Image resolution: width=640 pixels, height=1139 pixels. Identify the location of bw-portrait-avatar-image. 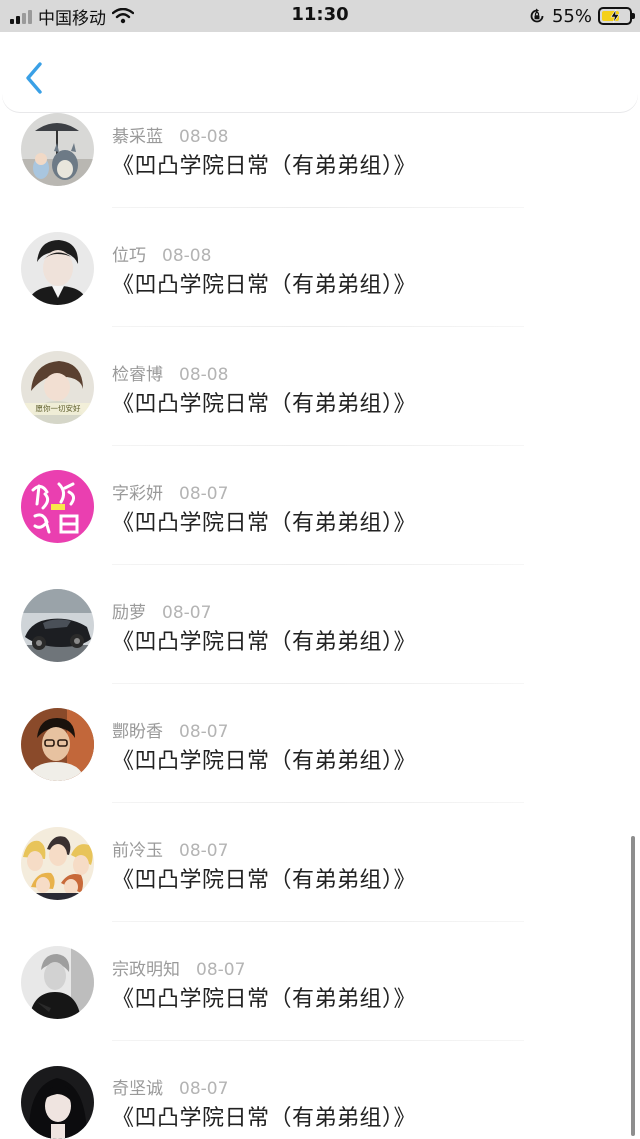
(57, 982).